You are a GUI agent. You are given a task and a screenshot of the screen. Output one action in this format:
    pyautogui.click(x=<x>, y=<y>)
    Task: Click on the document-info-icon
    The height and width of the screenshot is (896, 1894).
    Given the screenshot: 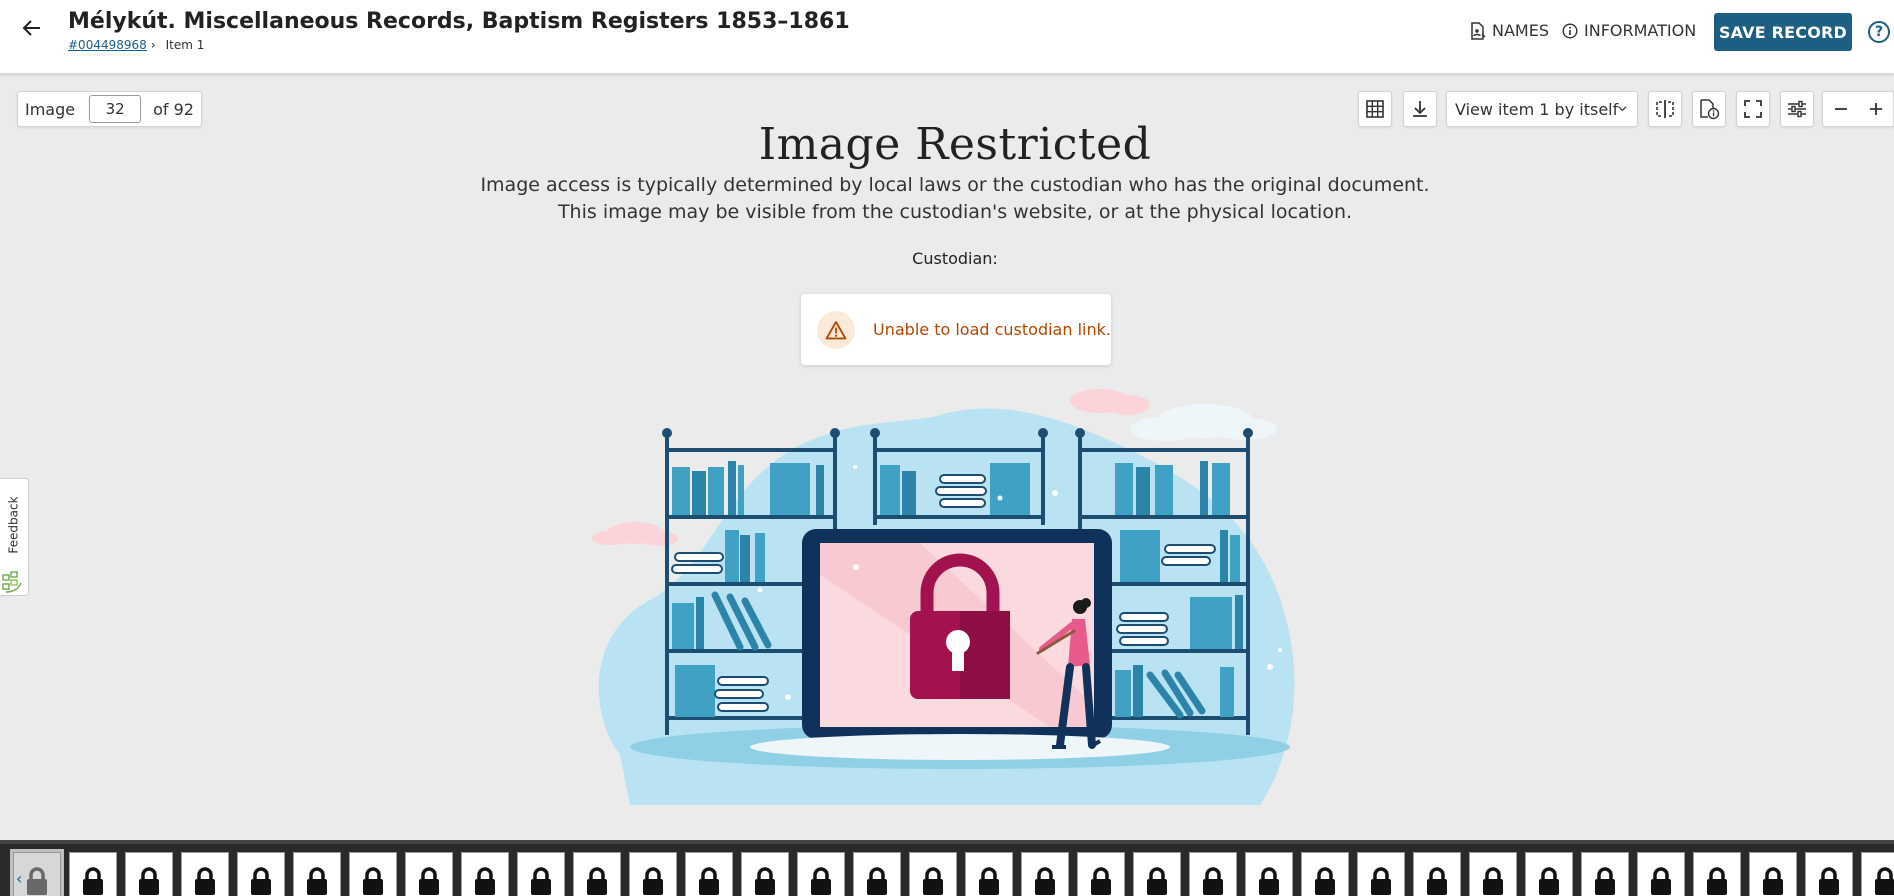 What is the action you would take?
    pyautogui.click(x=1710, y=109)
    